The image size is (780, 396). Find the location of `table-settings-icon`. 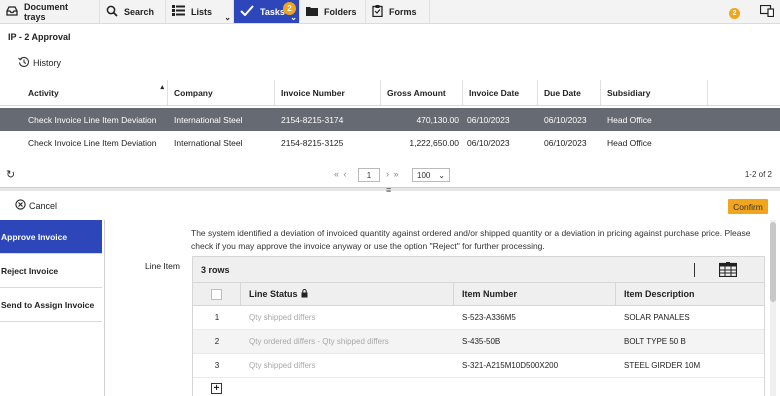

table-settings-icon is located at coordinates (728, 270).